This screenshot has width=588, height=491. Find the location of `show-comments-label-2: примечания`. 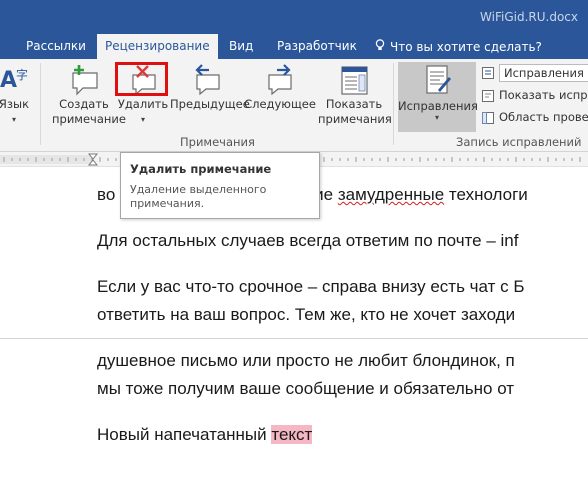

show-comments-label-2: примечания is located at coordinates (355, 119).